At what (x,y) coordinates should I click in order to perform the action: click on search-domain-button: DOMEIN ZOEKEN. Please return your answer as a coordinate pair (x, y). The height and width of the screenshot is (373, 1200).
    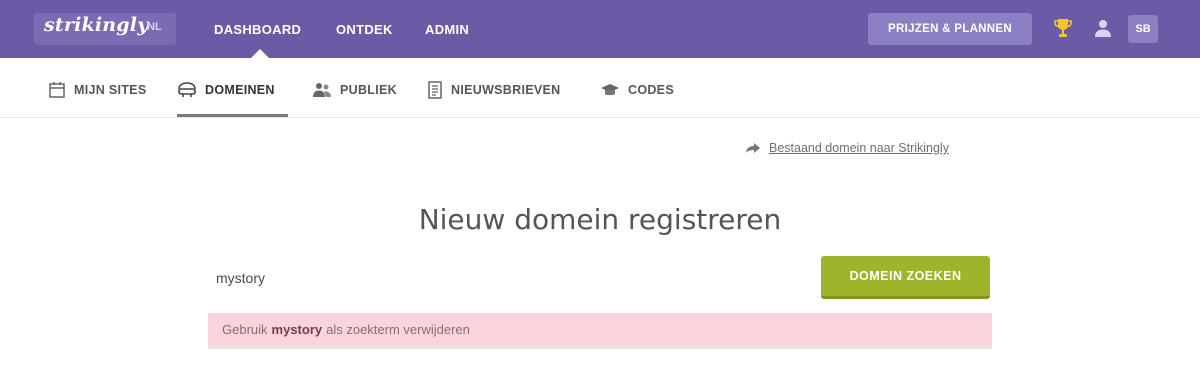
    Looking at the image, I should click on (905, 277).